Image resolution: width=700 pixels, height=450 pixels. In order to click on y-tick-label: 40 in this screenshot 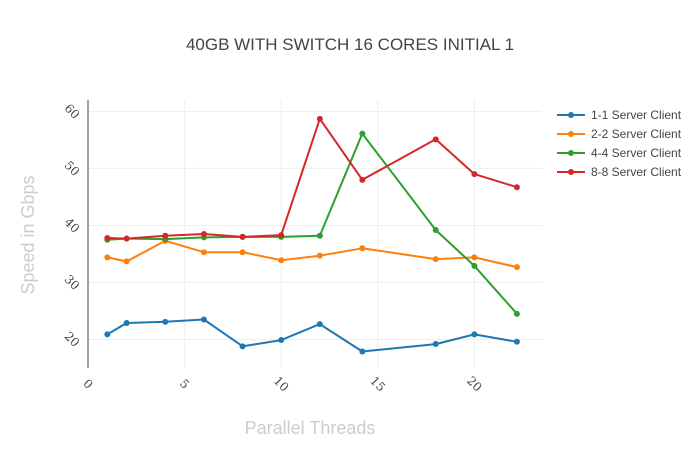, I will do `click(72, 225)`.